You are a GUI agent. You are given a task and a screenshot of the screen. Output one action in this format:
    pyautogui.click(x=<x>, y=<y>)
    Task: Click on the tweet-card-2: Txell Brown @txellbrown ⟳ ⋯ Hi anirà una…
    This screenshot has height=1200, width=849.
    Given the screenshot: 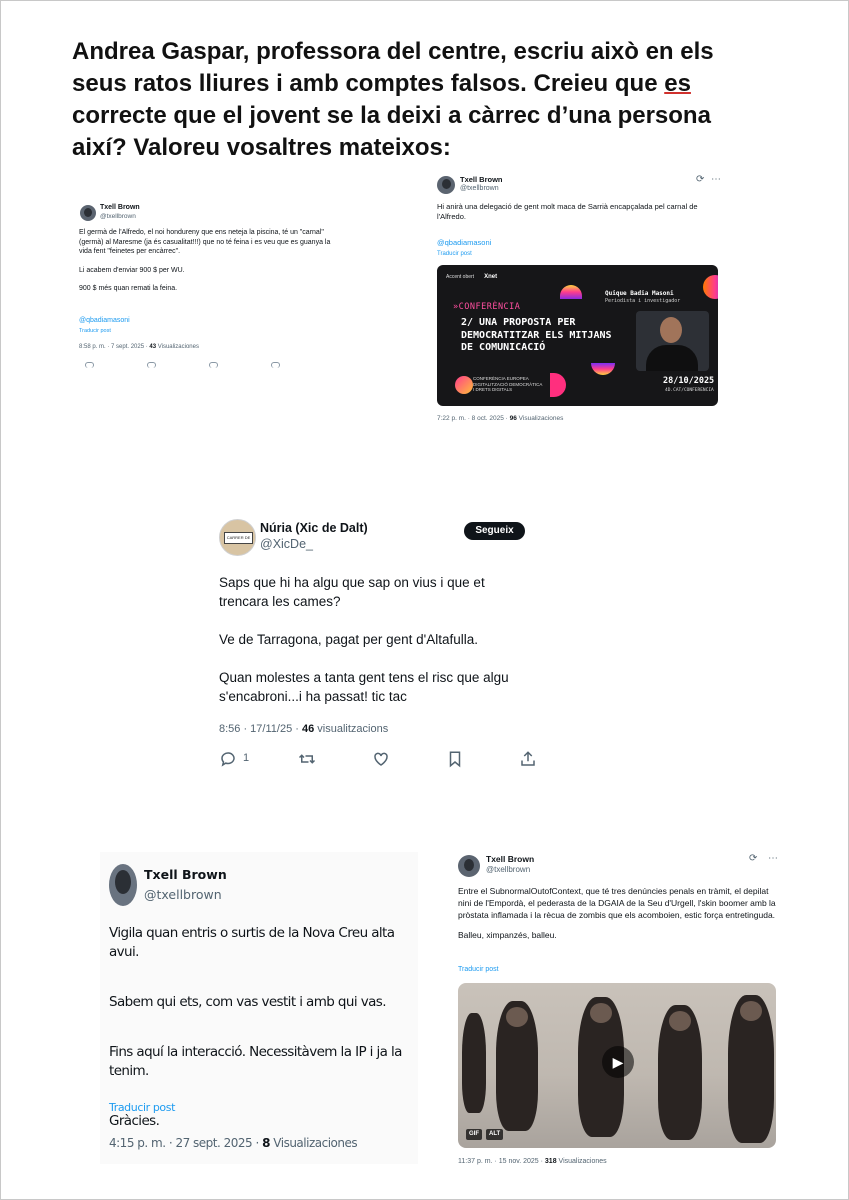 What is the action you would take?
    pyautogui.click(x=578, y=301)
    